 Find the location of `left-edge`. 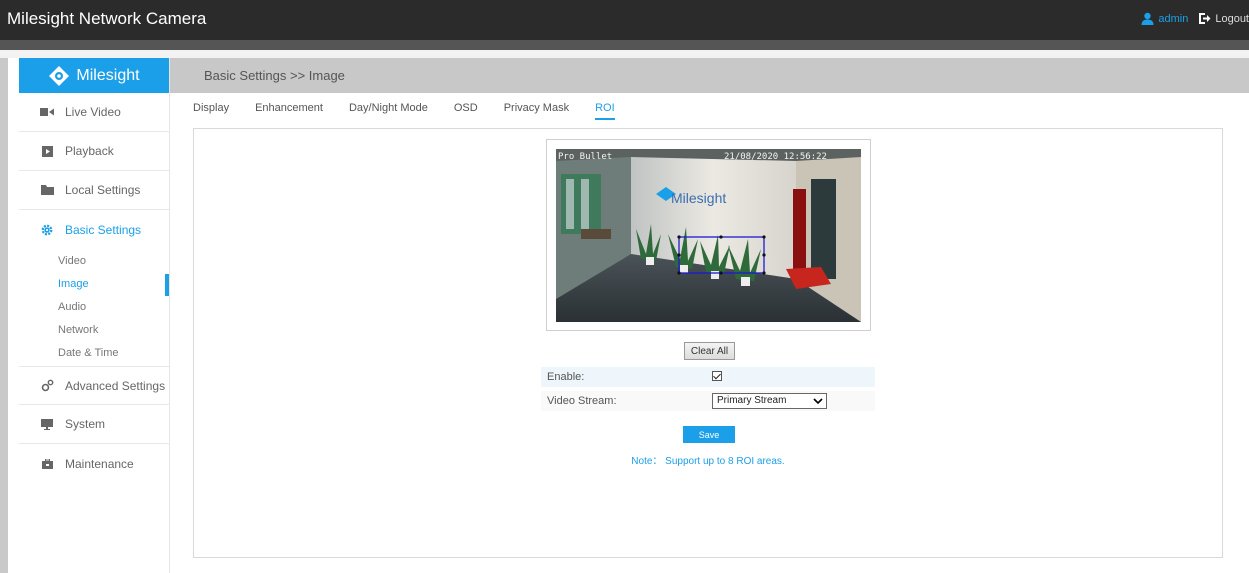

left-edge is located at coordinates (4, 315).